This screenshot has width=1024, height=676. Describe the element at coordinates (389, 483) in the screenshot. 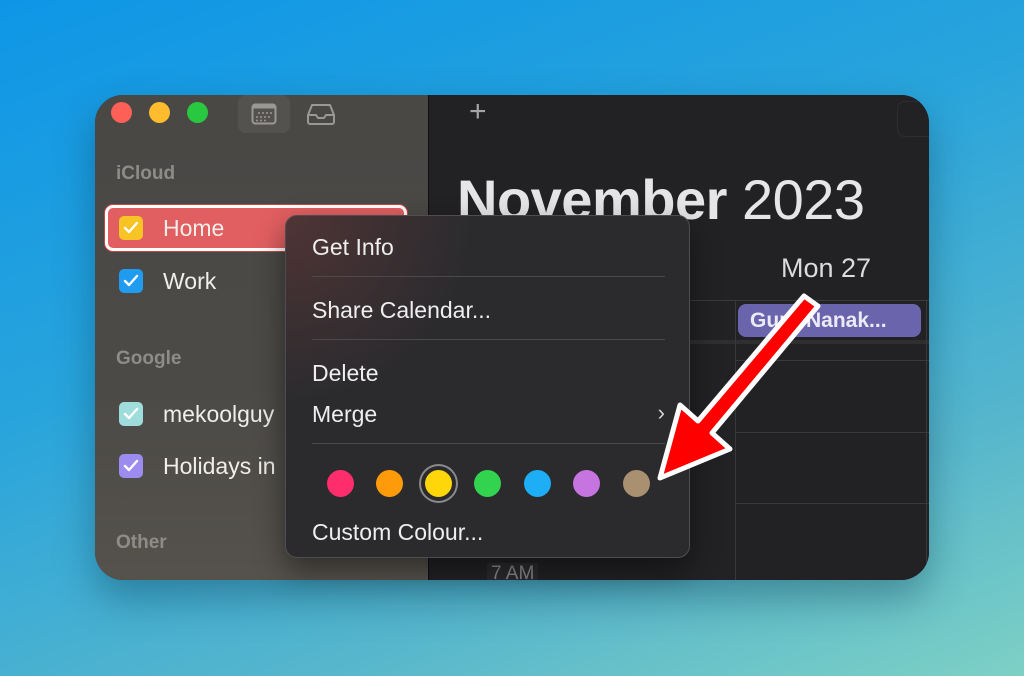

I see `color-swatch-orange` at that location.